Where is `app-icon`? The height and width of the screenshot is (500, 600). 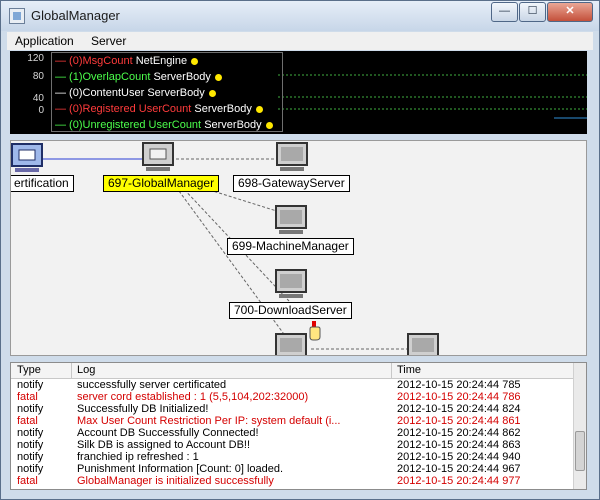
app-icon is located at coordinates (17, 16).